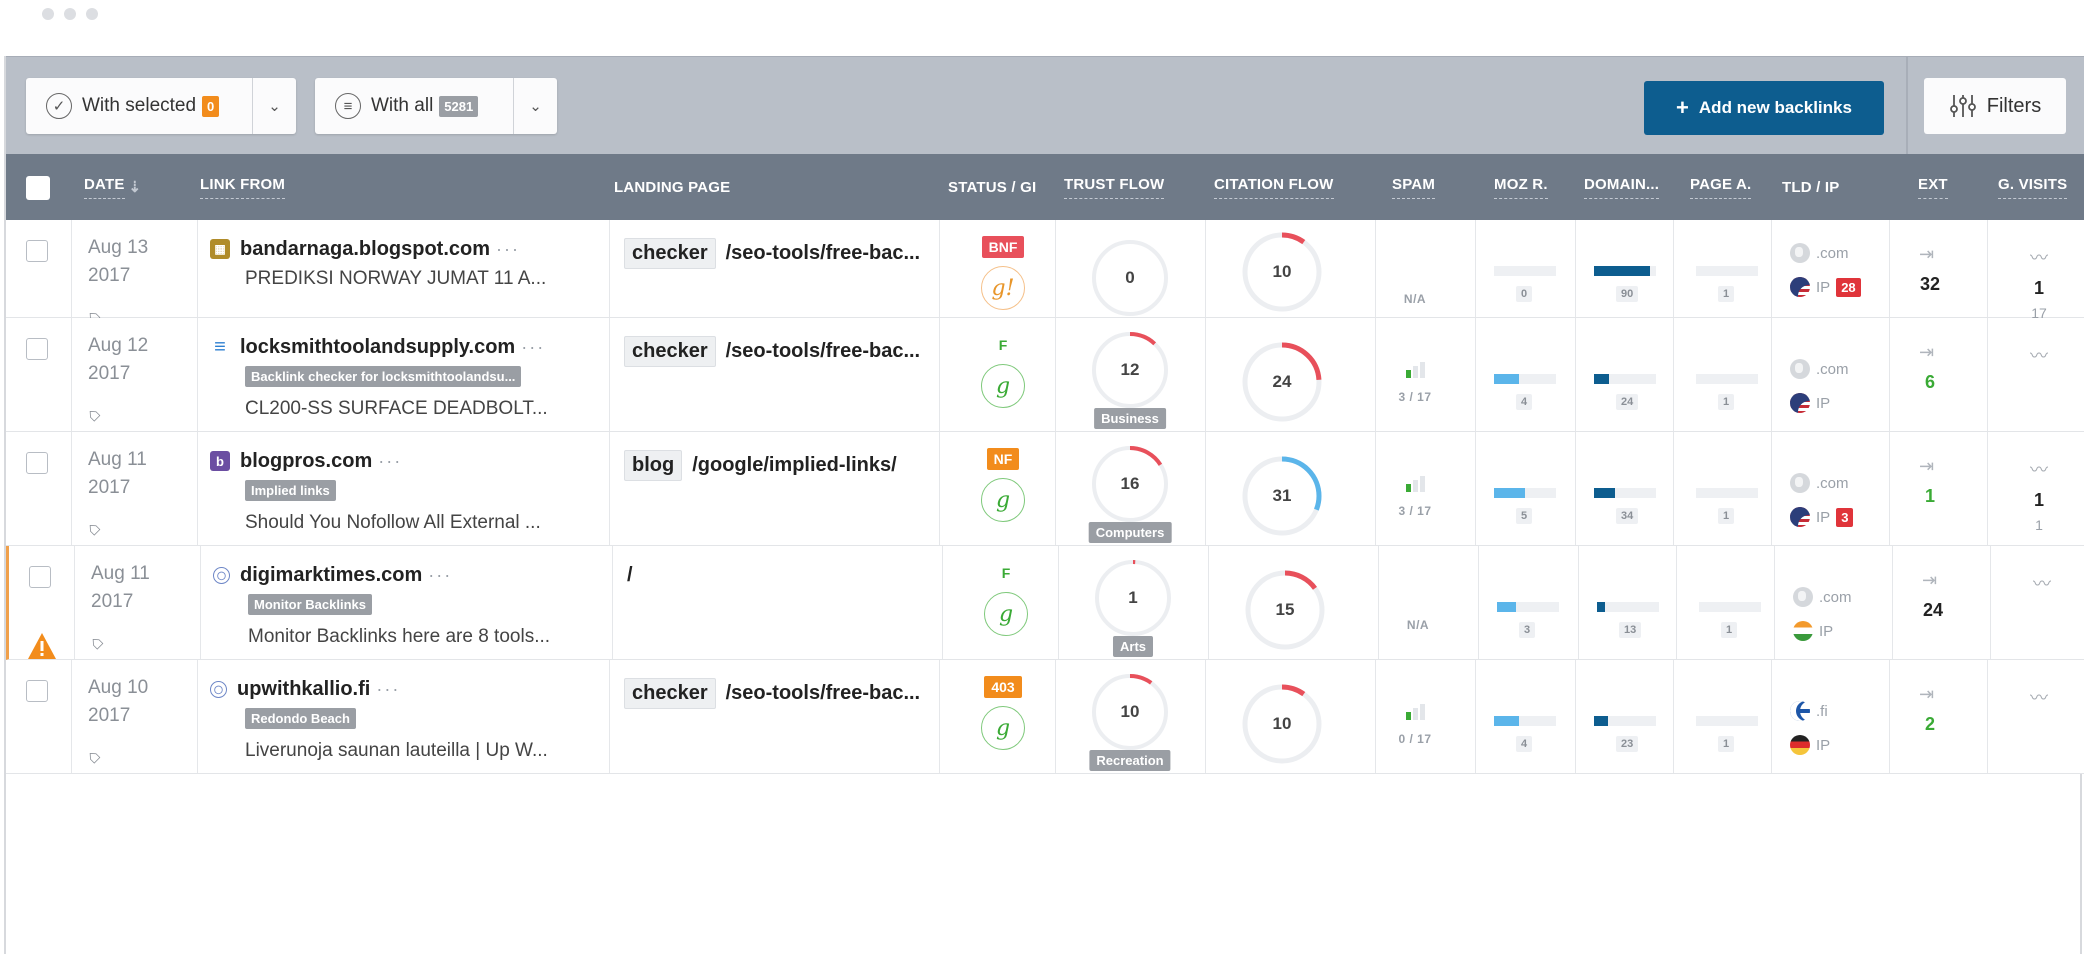  What do you see at coordinates (1819, 386) in the screenshot?
I see `tld-ip-cell: .com IP` at bounding box center [1819, 386].